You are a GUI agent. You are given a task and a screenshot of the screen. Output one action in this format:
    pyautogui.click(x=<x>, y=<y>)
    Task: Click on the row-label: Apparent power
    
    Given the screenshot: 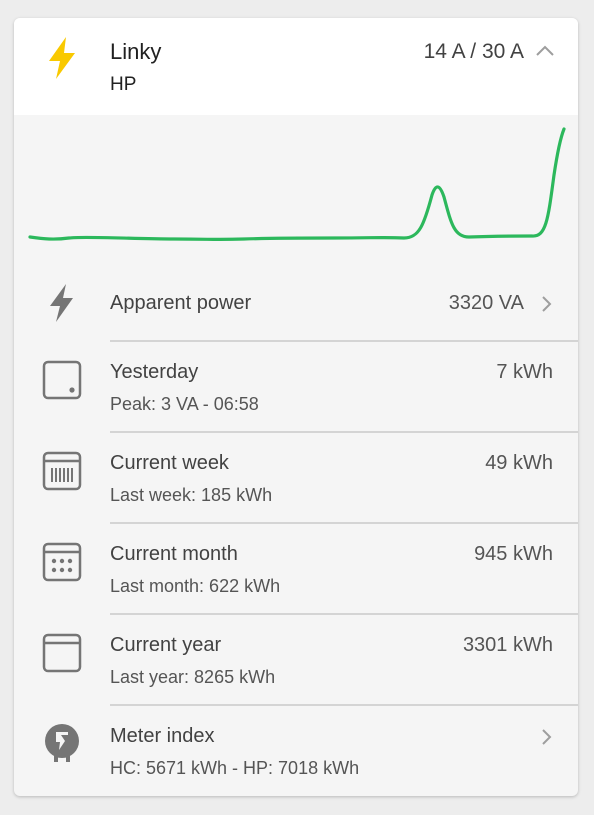 What is the action you would take?
    pyautogui.click(x=181, y=303)
    